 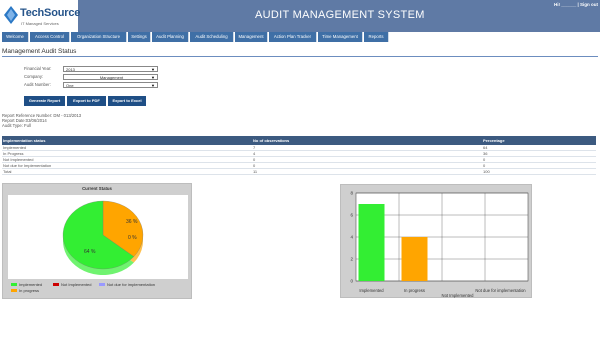 I want to click on x-tick-label: Not Implemented, so click(x=458, y=295).